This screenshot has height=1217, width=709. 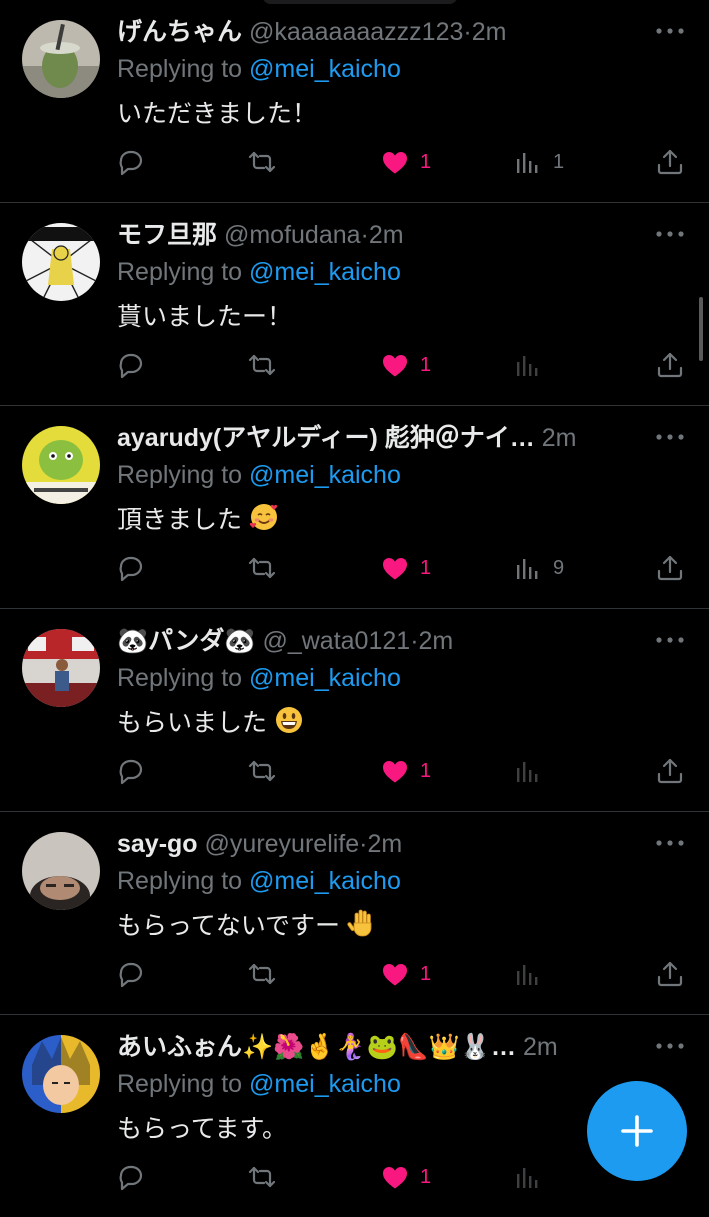 I want to click on reply-header: あいふぉん✨🌺🤞🧜‍♀️🐸👠👑🐰… 2m, so click(x=337, y=1047).